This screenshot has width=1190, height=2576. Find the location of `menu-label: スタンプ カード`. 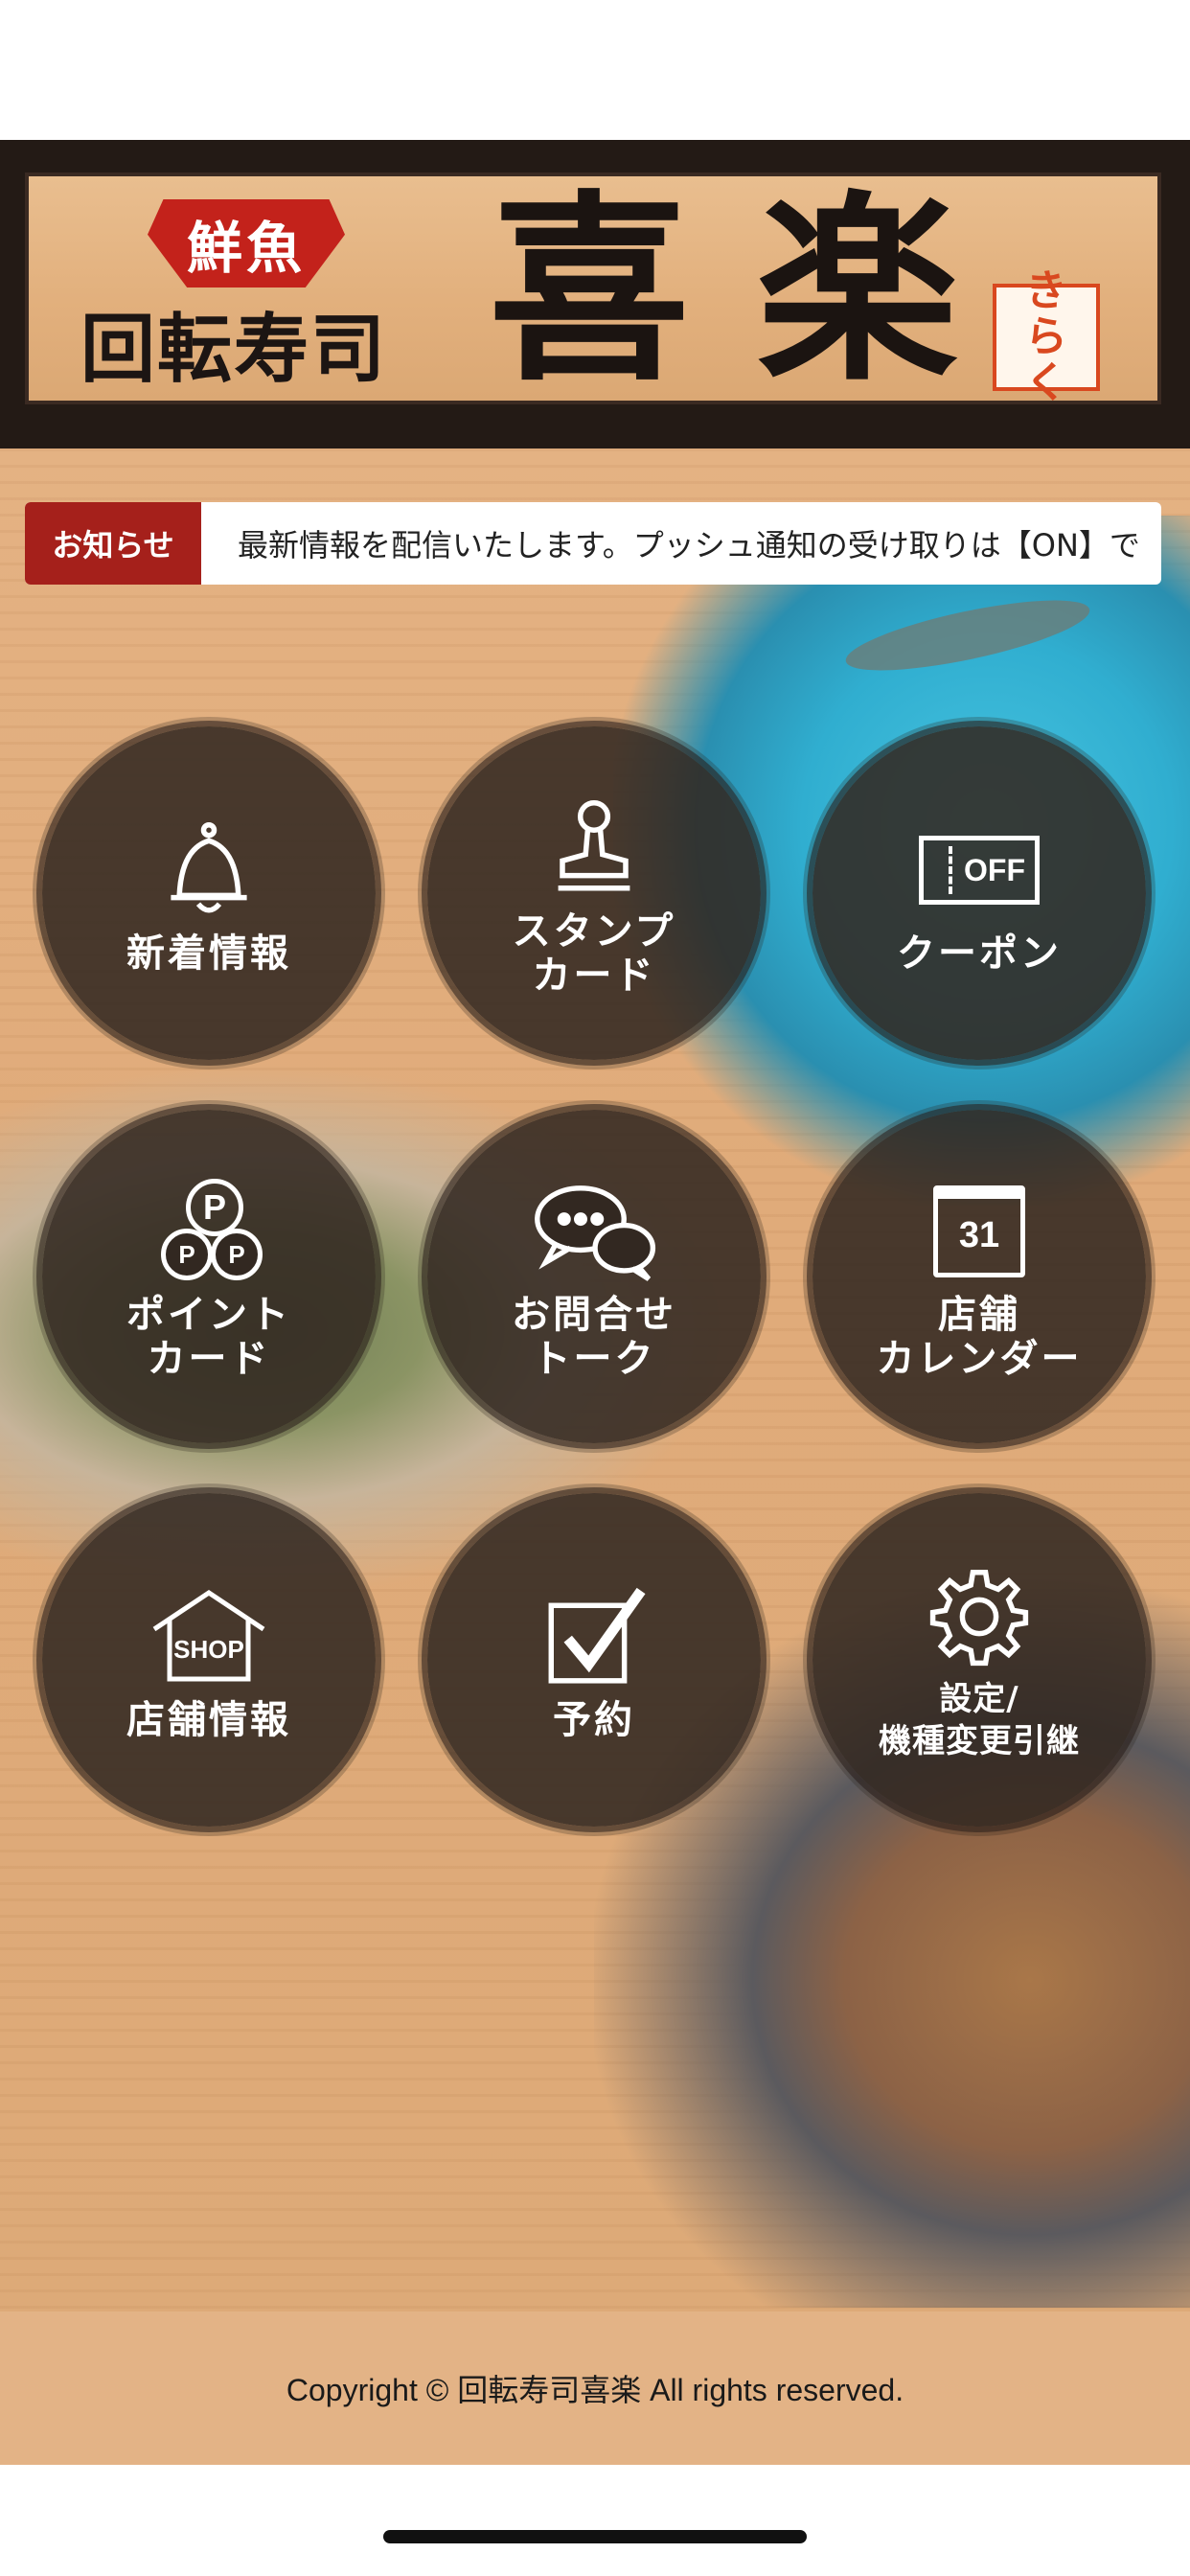

menu-label: スタンプ カード is located at coordinates (594, 953).